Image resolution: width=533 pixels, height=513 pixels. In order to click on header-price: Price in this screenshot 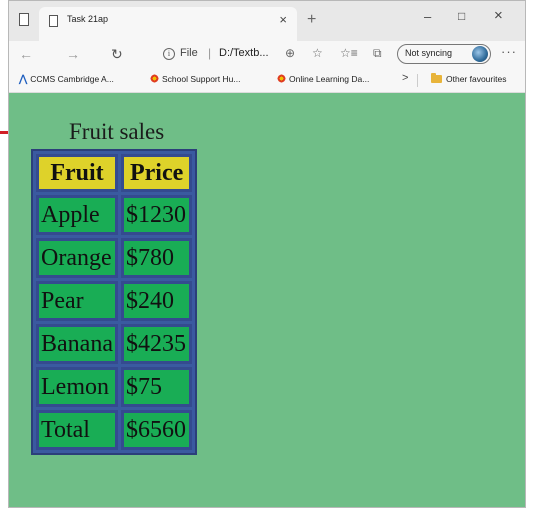, I will do `click(156, 173)`.